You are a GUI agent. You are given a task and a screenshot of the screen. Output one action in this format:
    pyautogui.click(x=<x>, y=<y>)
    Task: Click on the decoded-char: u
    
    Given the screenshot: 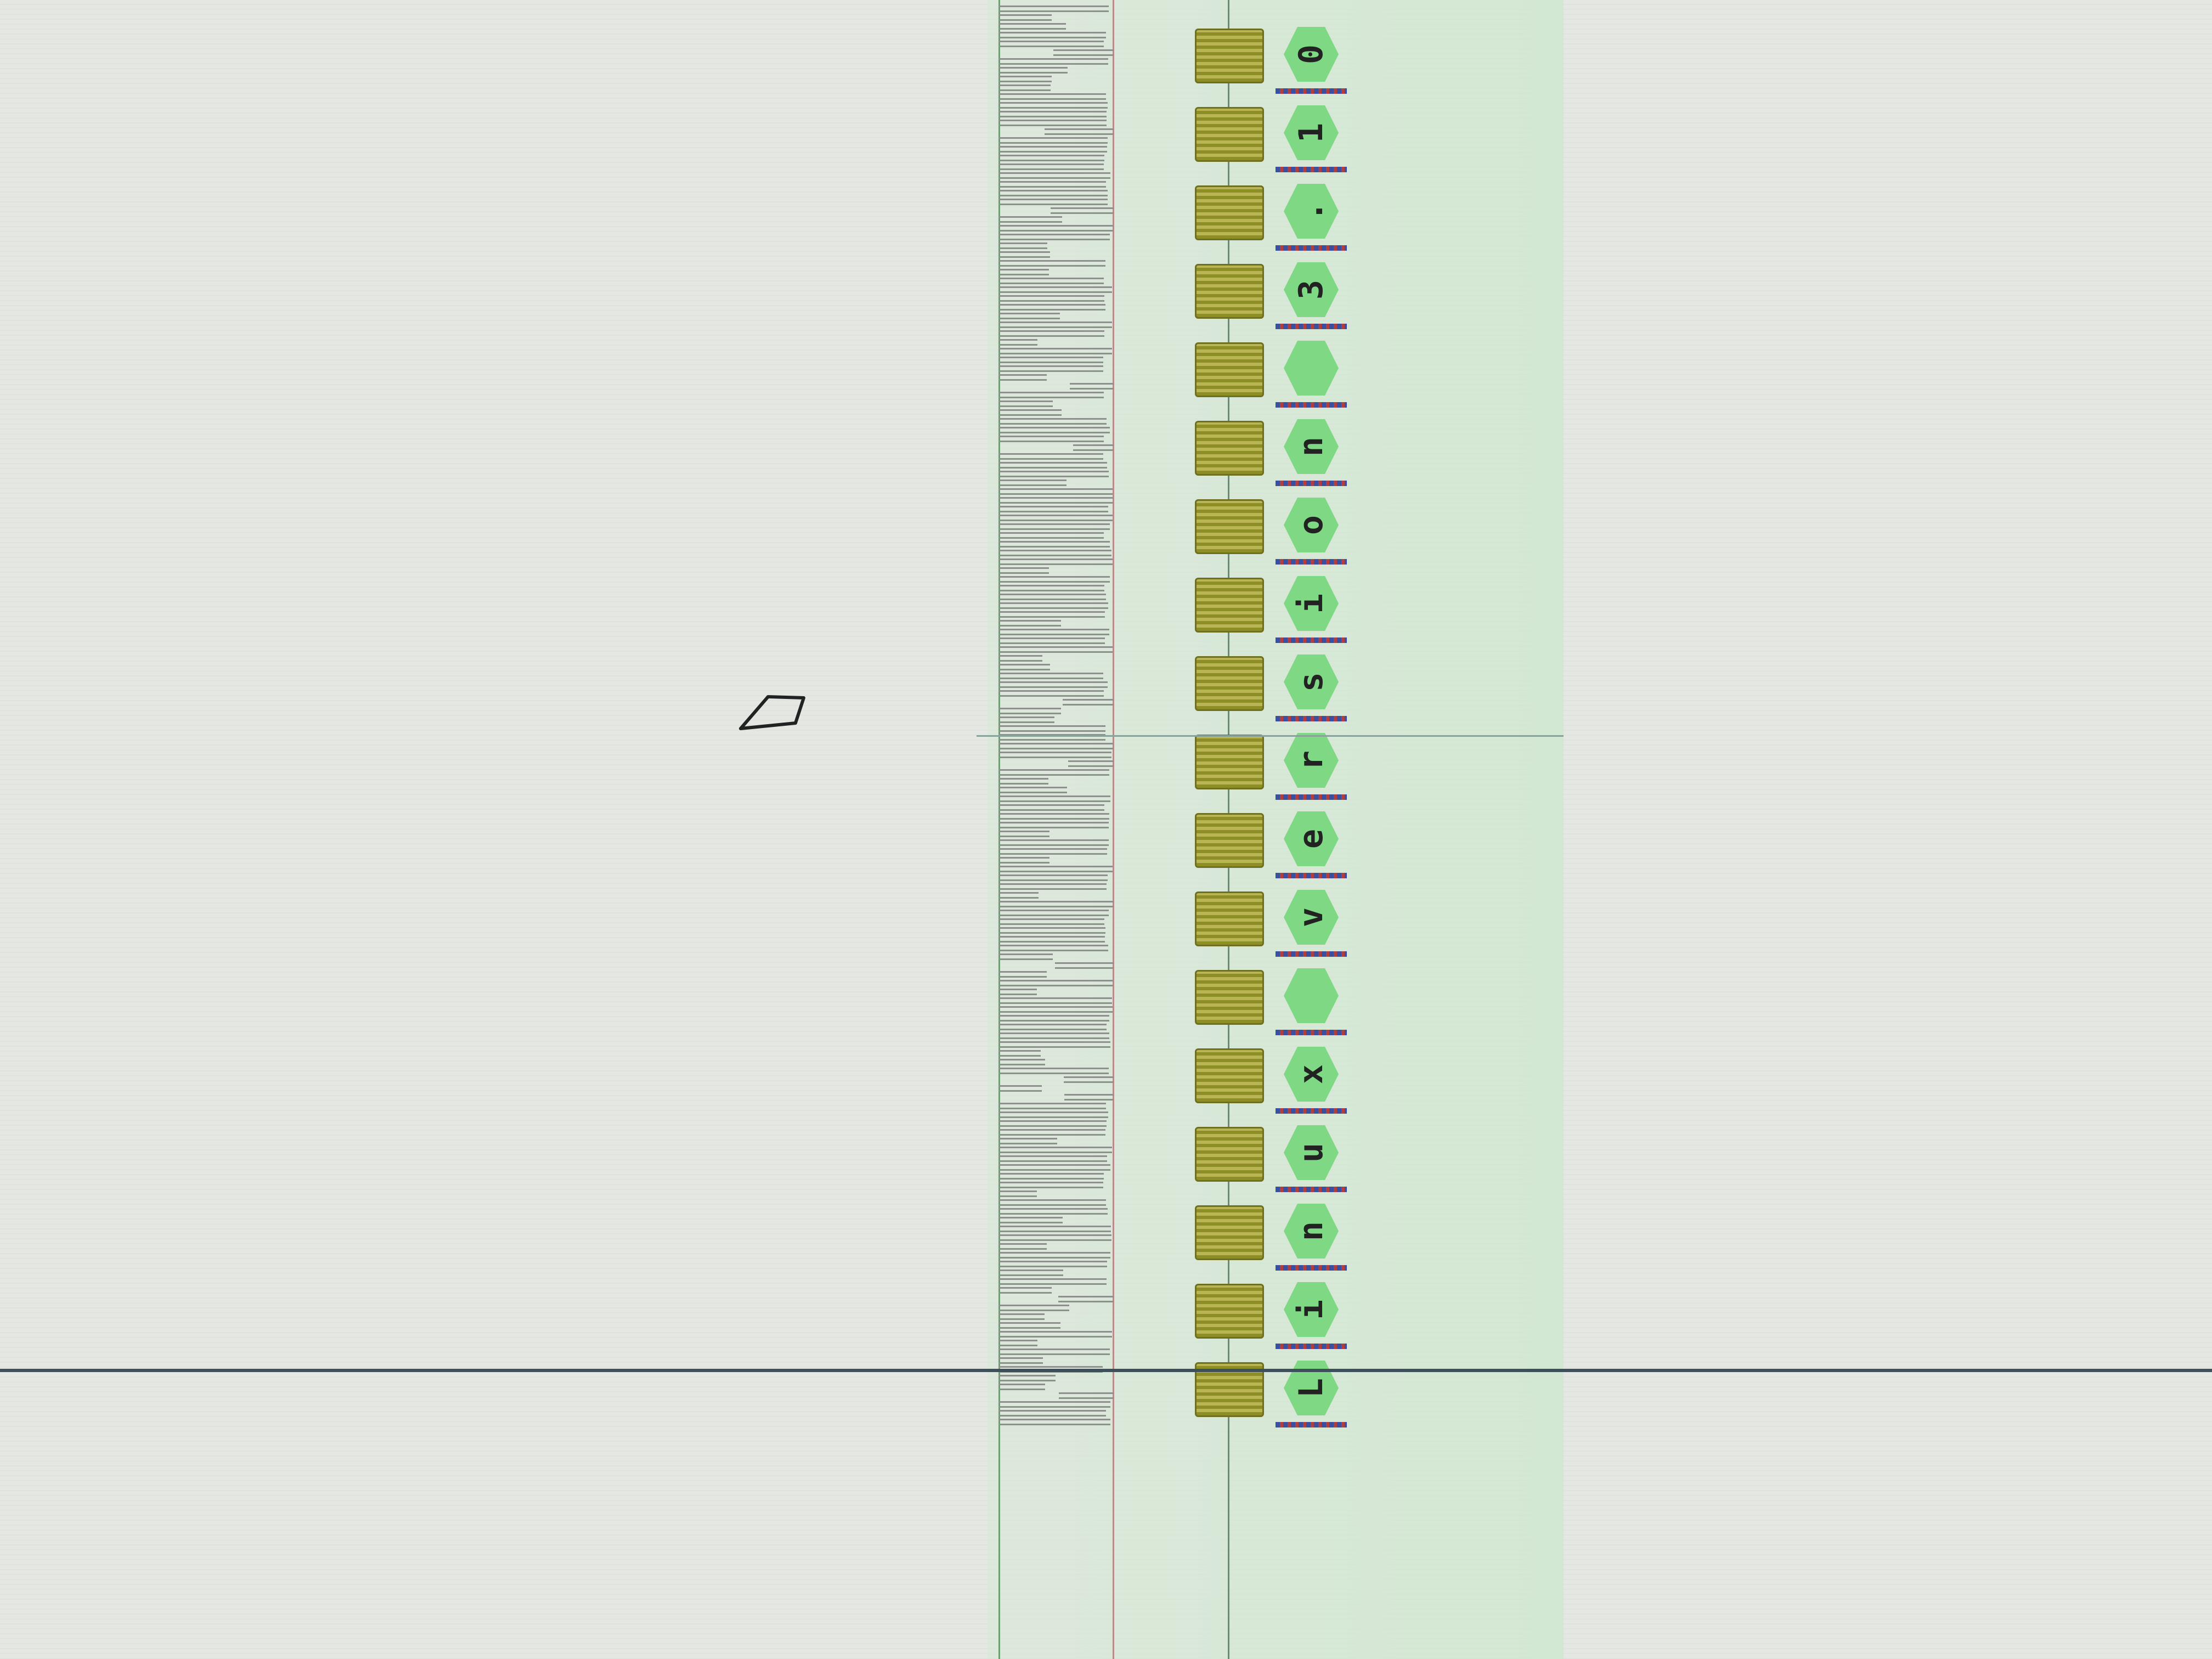 What is the action you would take?
    pyautogui.click(x=1311, y=1152)
    